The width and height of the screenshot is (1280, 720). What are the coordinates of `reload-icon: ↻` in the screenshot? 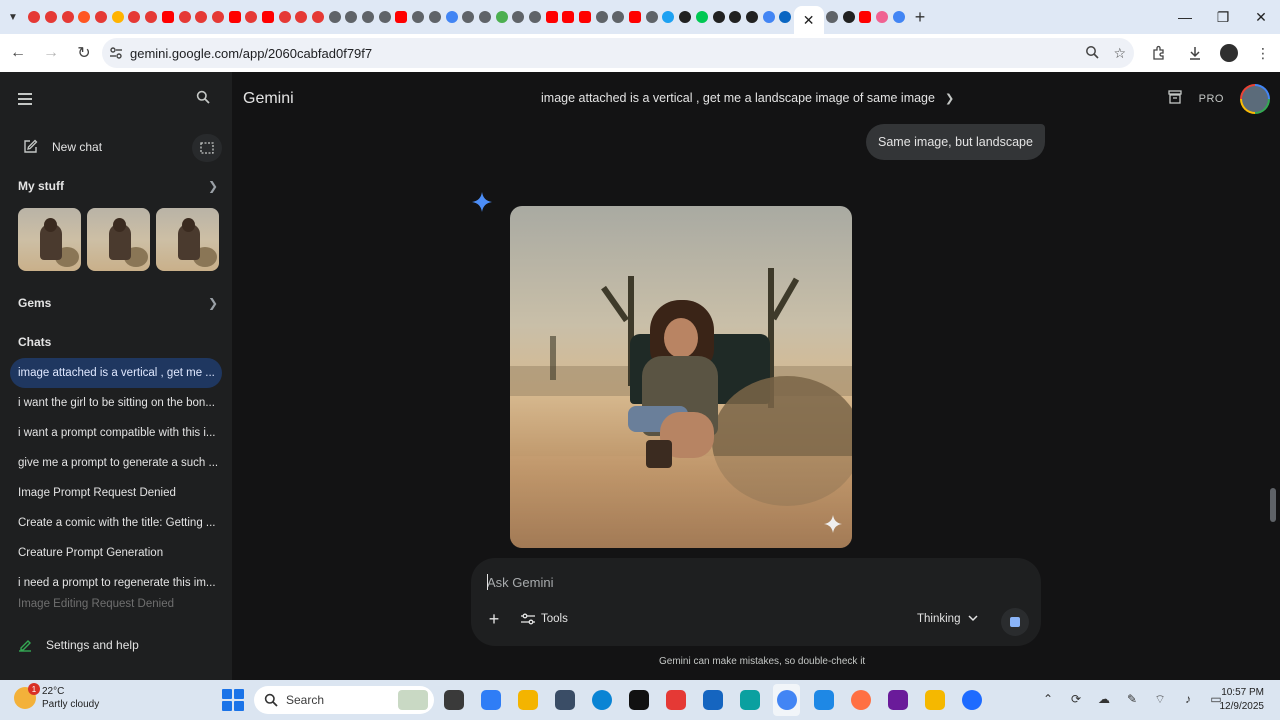 It's located at (84, 53).